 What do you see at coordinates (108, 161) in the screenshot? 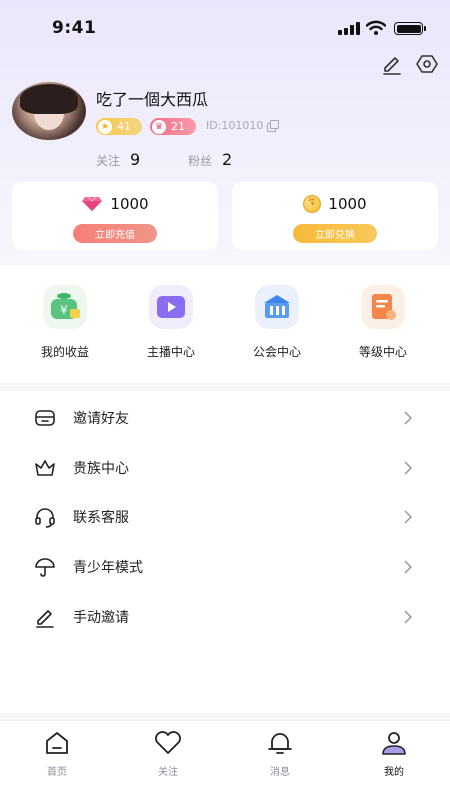
I see `follow-label: 关注` at bounding box center [108, 161].